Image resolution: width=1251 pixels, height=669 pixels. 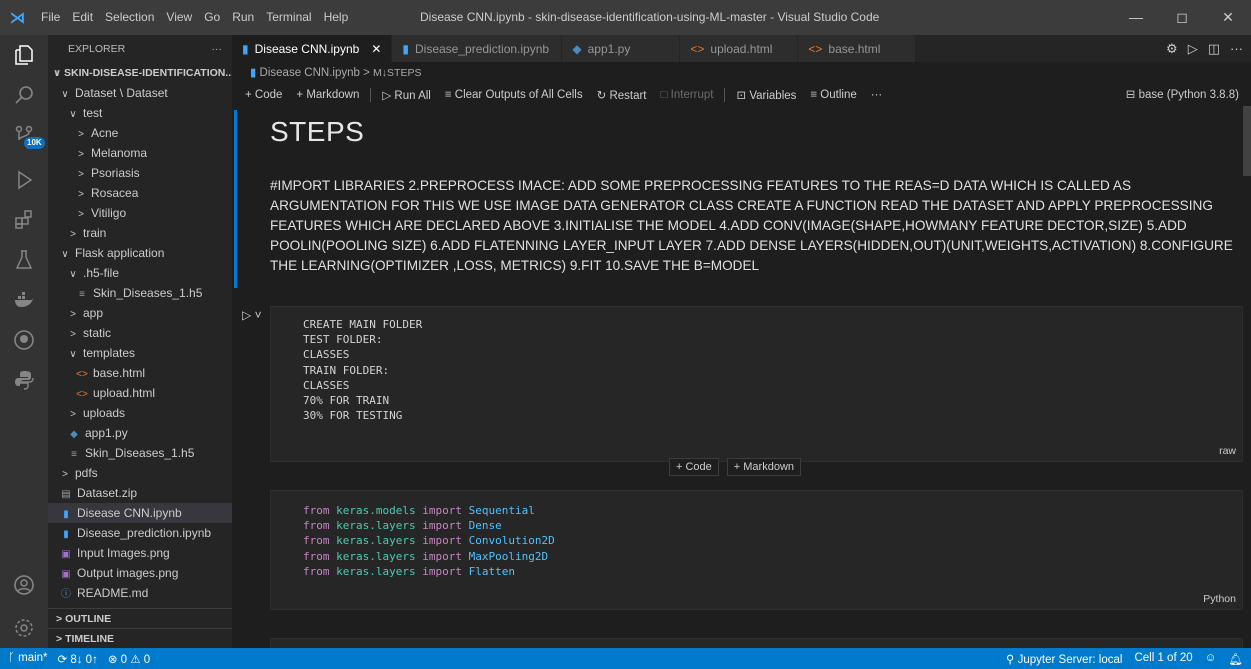 What do you see at coordinates (179, 17) in the screenshot?
I see `menu-view: View` at bounding box center [179, 17].